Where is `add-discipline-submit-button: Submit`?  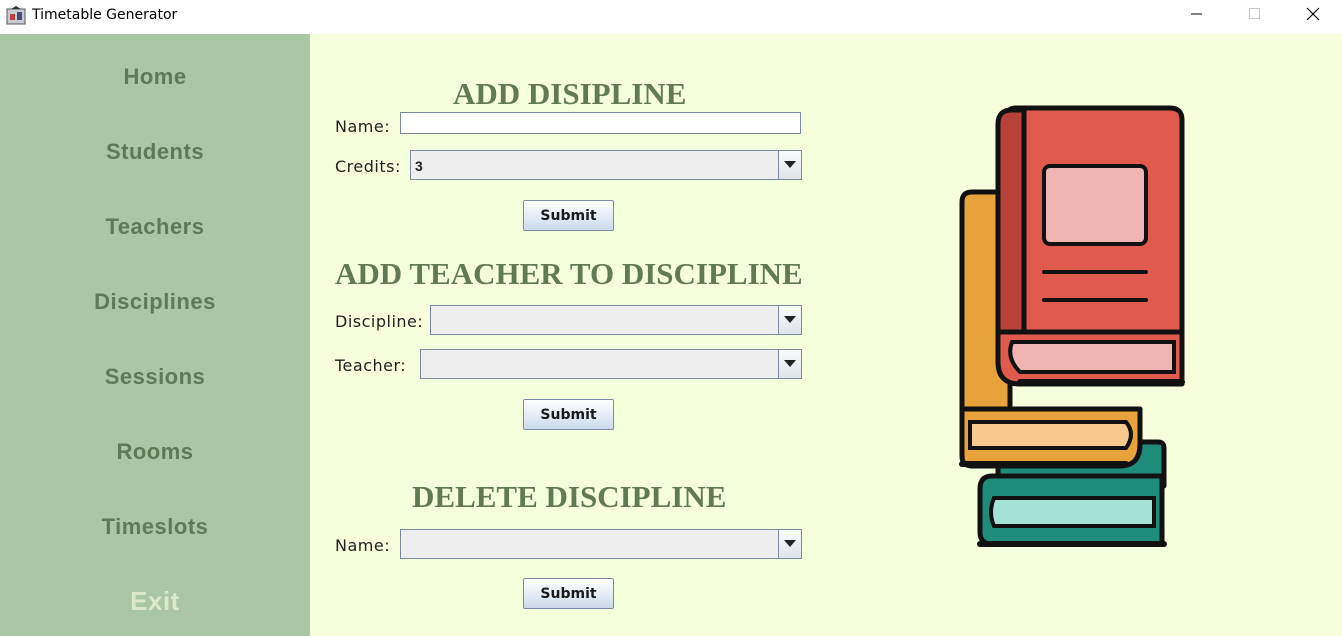 add-discipline-submit-button: Submit is located at coordinates (568, 215).